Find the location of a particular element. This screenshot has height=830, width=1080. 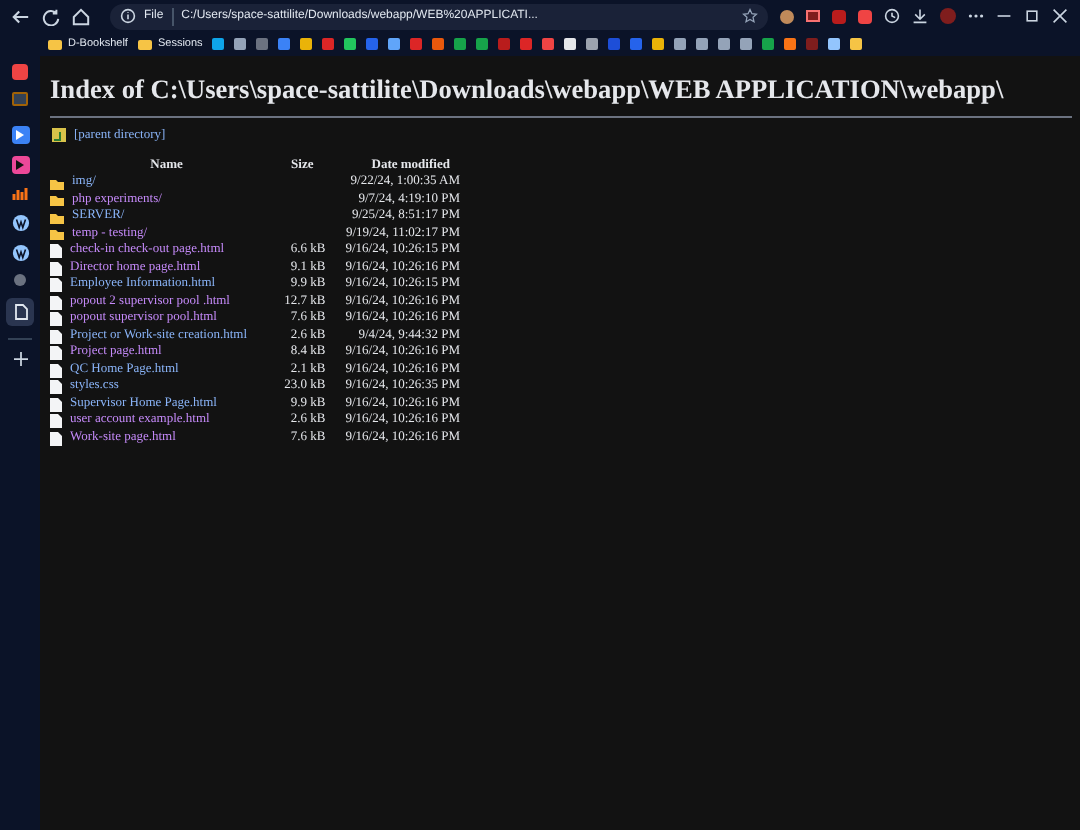

maximize-icon is located at coordinates (1032, 16).